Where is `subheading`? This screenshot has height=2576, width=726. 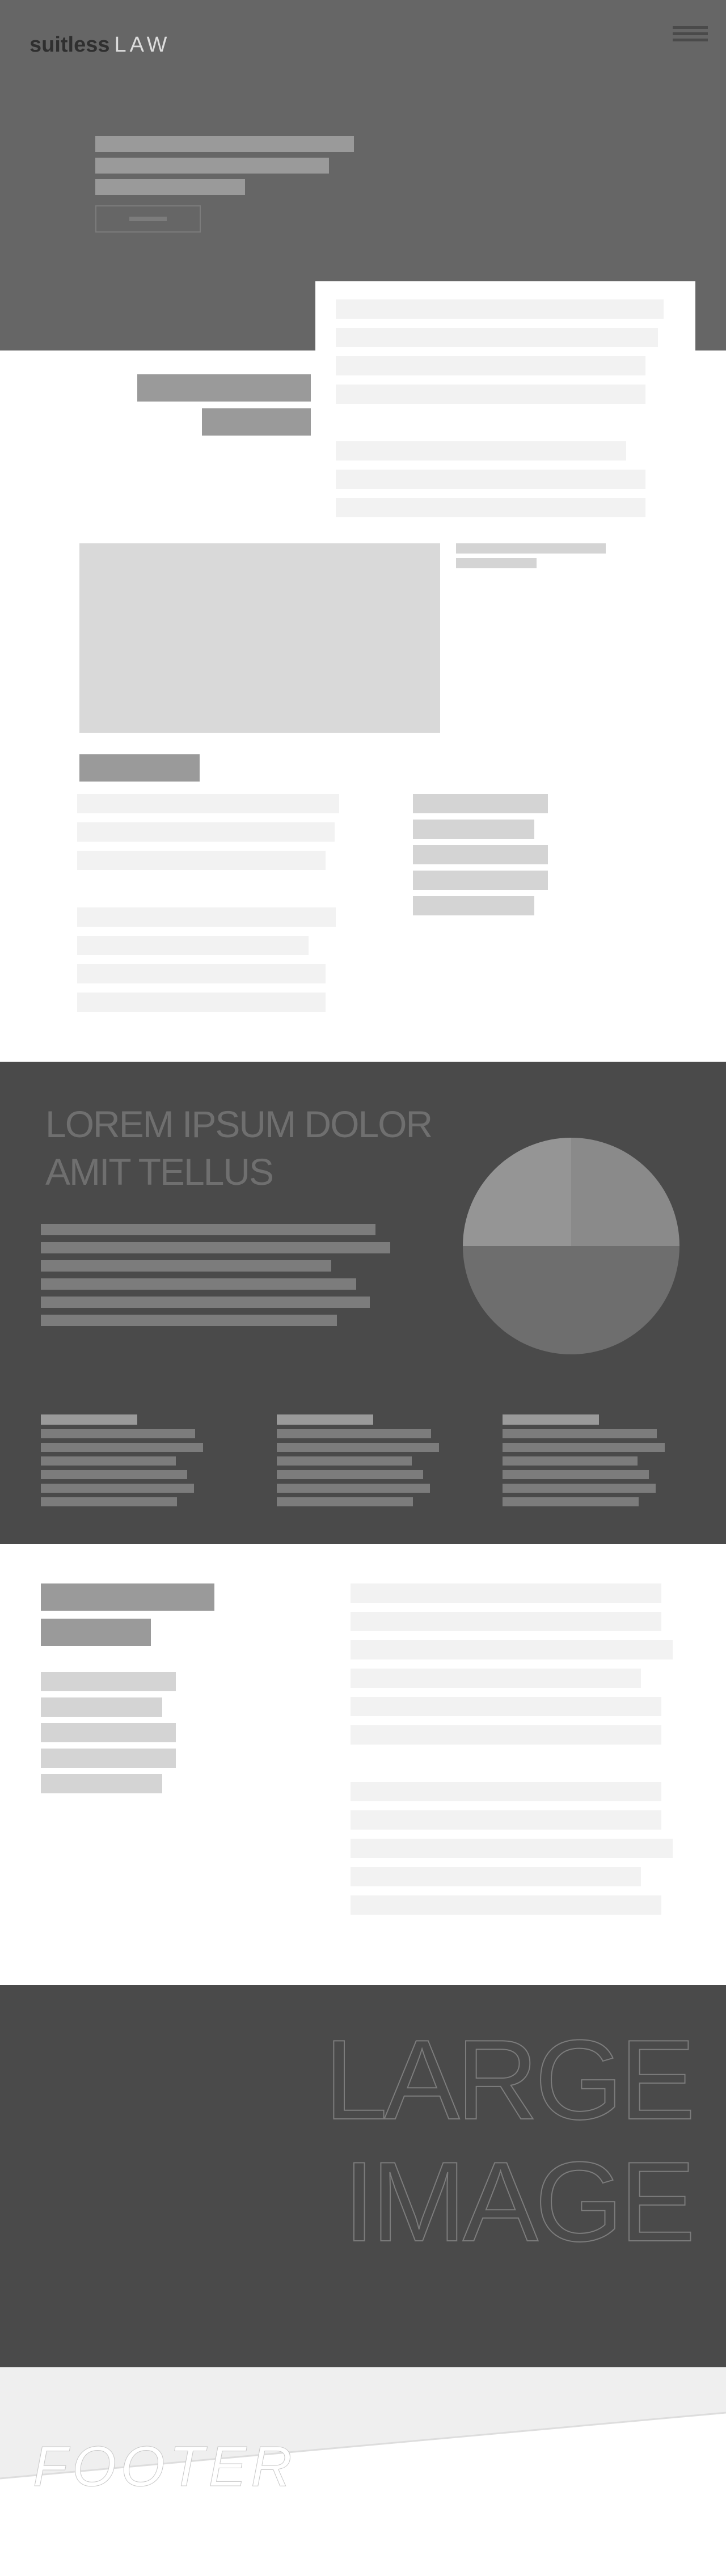 subheading is located at coordinates (139, 768).